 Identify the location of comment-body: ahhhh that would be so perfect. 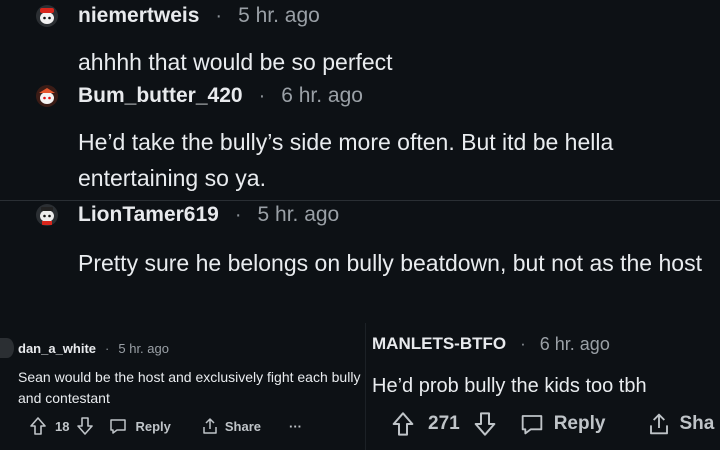
(235, 62).